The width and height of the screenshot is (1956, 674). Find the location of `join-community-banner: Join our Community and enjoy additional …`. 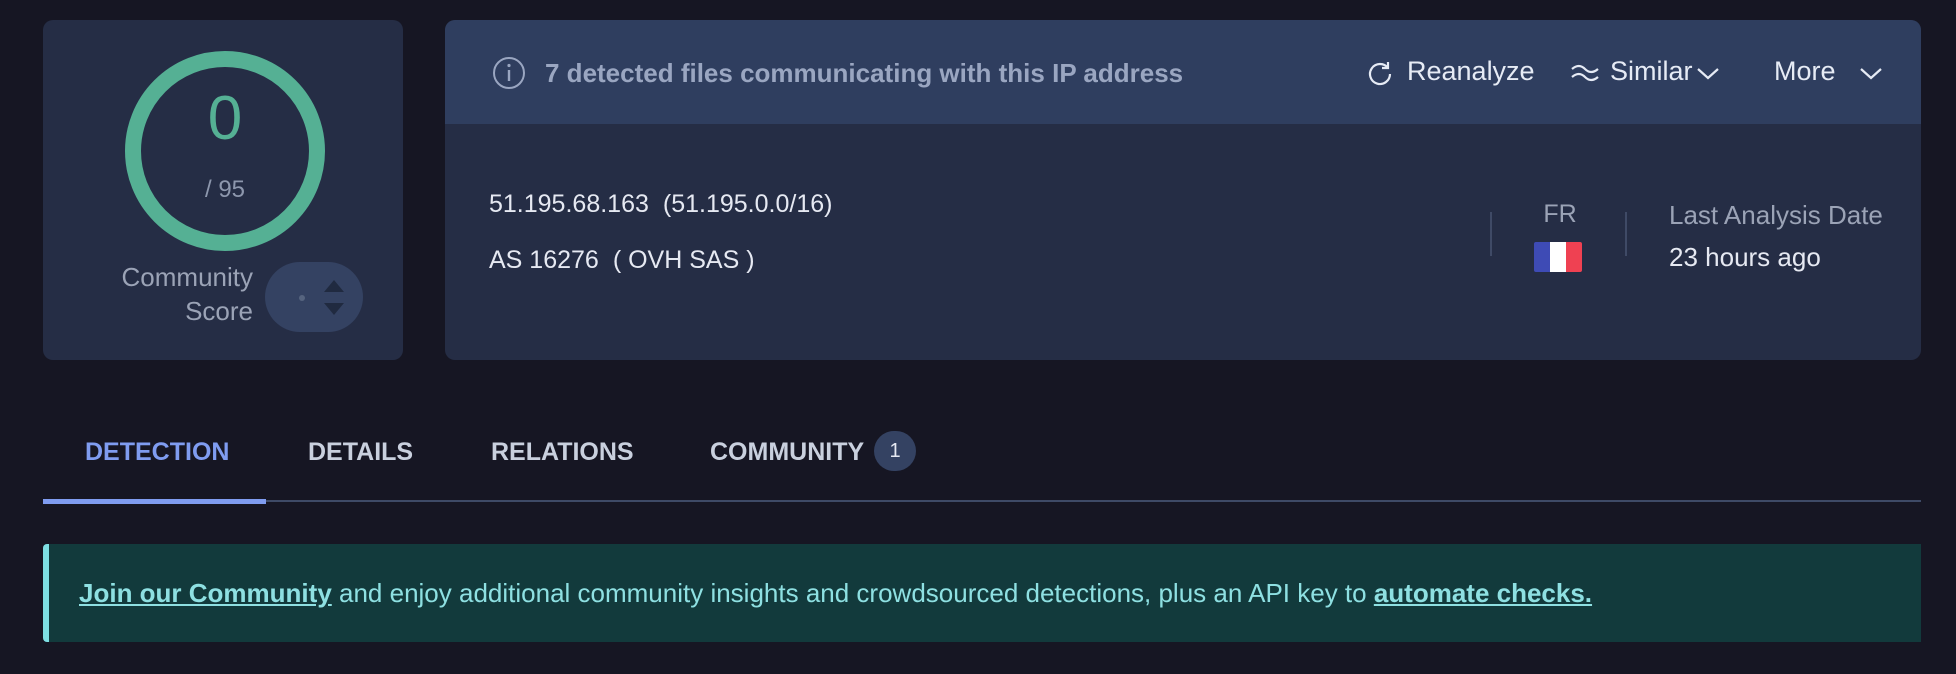

join-community-banner: Join our Community and enjoy additional … is located at coordinates (982, 593).